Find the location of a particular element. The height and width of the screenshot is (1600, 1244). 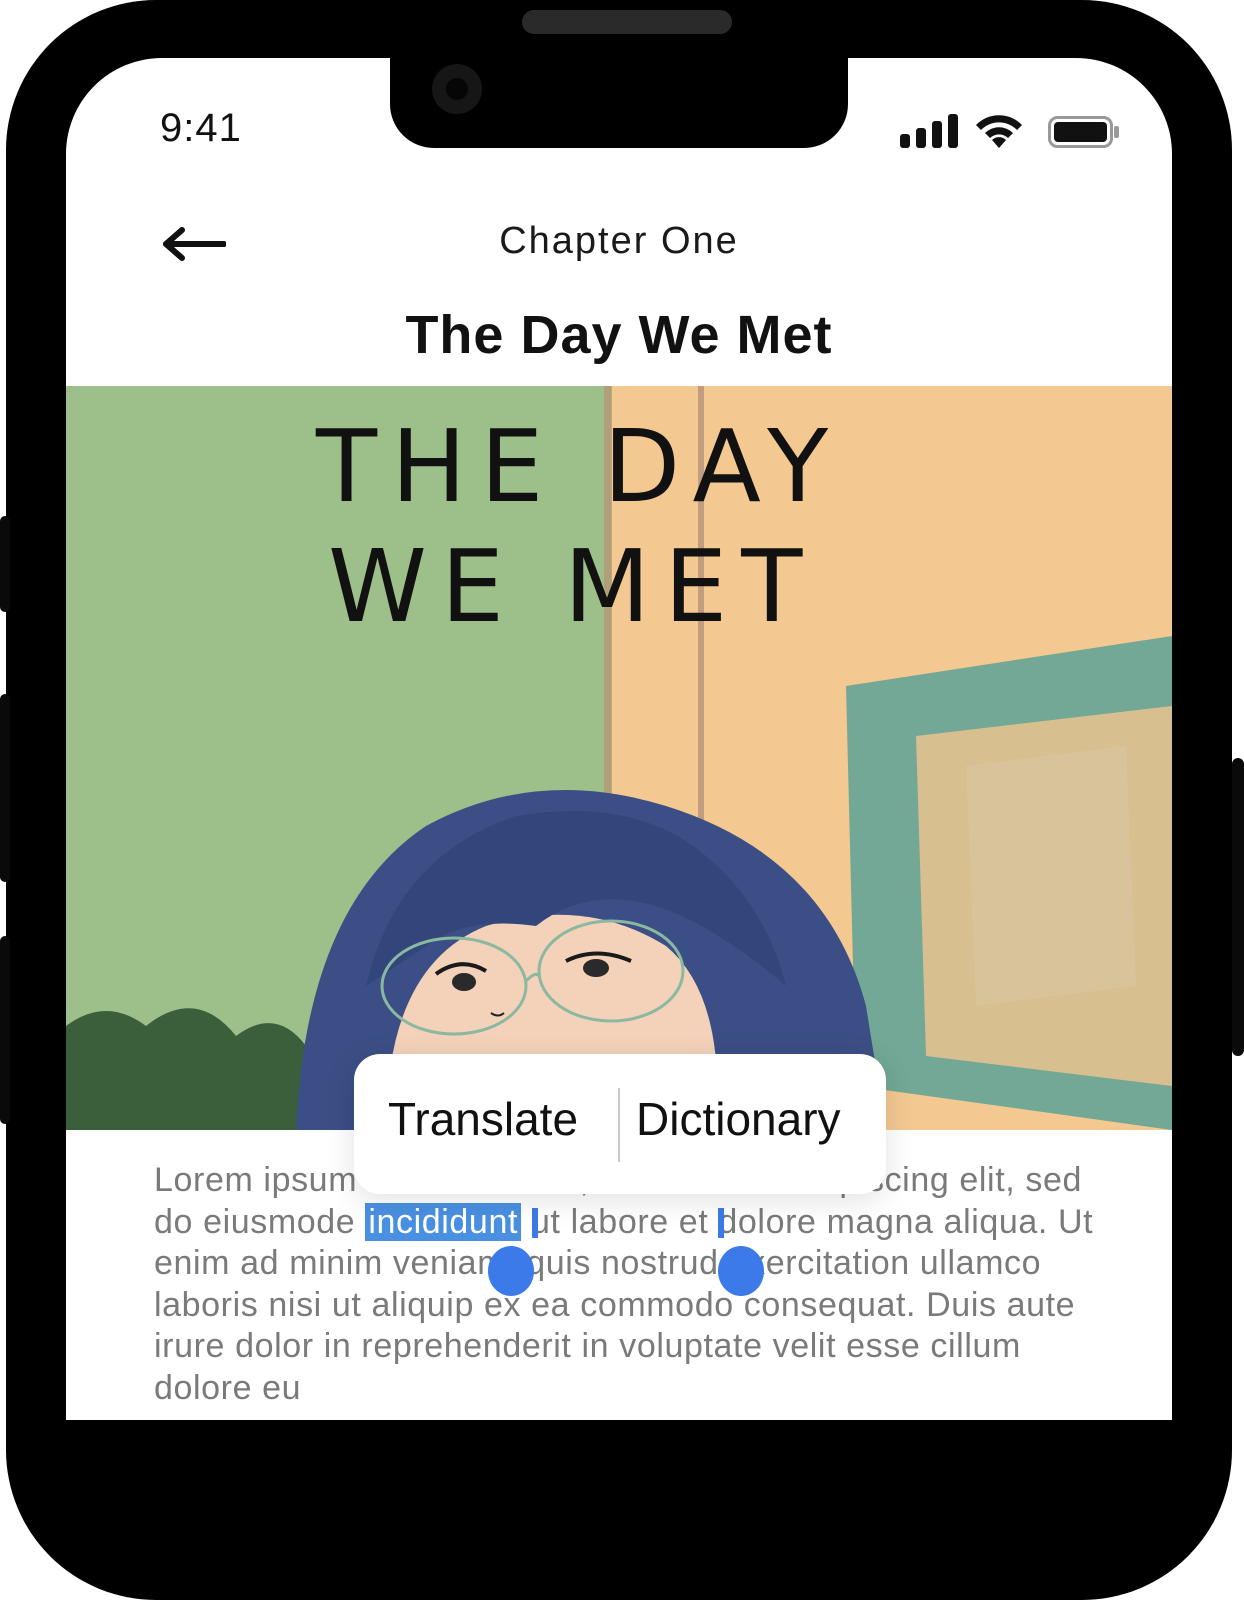

menu-divider is located at coordinates (619, 1125).